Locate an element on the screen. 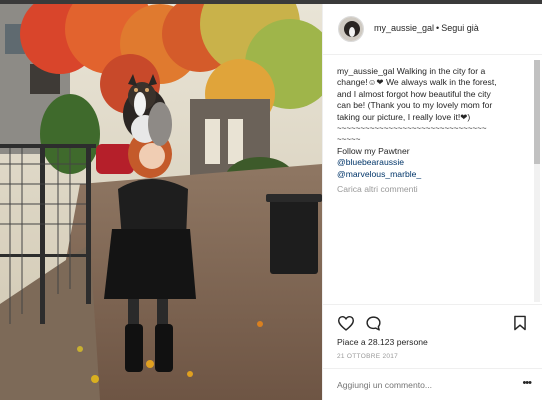  avatar-image is located at coordinates (351, 29).